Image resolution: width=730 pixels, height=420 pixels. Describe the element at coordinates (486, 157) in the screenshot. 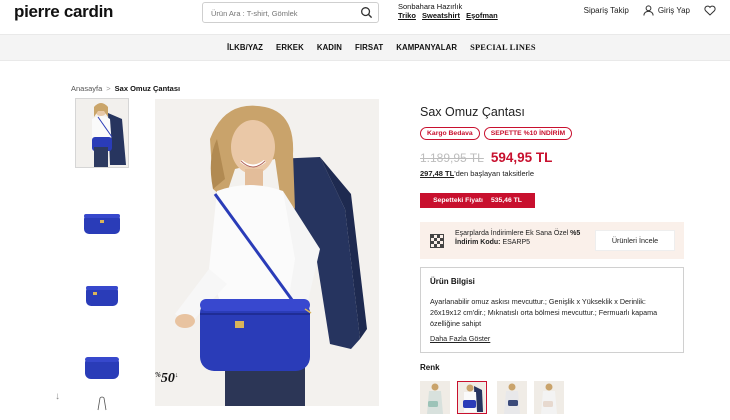

I see `price-block: 1.189,95 TL 594,95 TL` at that location.